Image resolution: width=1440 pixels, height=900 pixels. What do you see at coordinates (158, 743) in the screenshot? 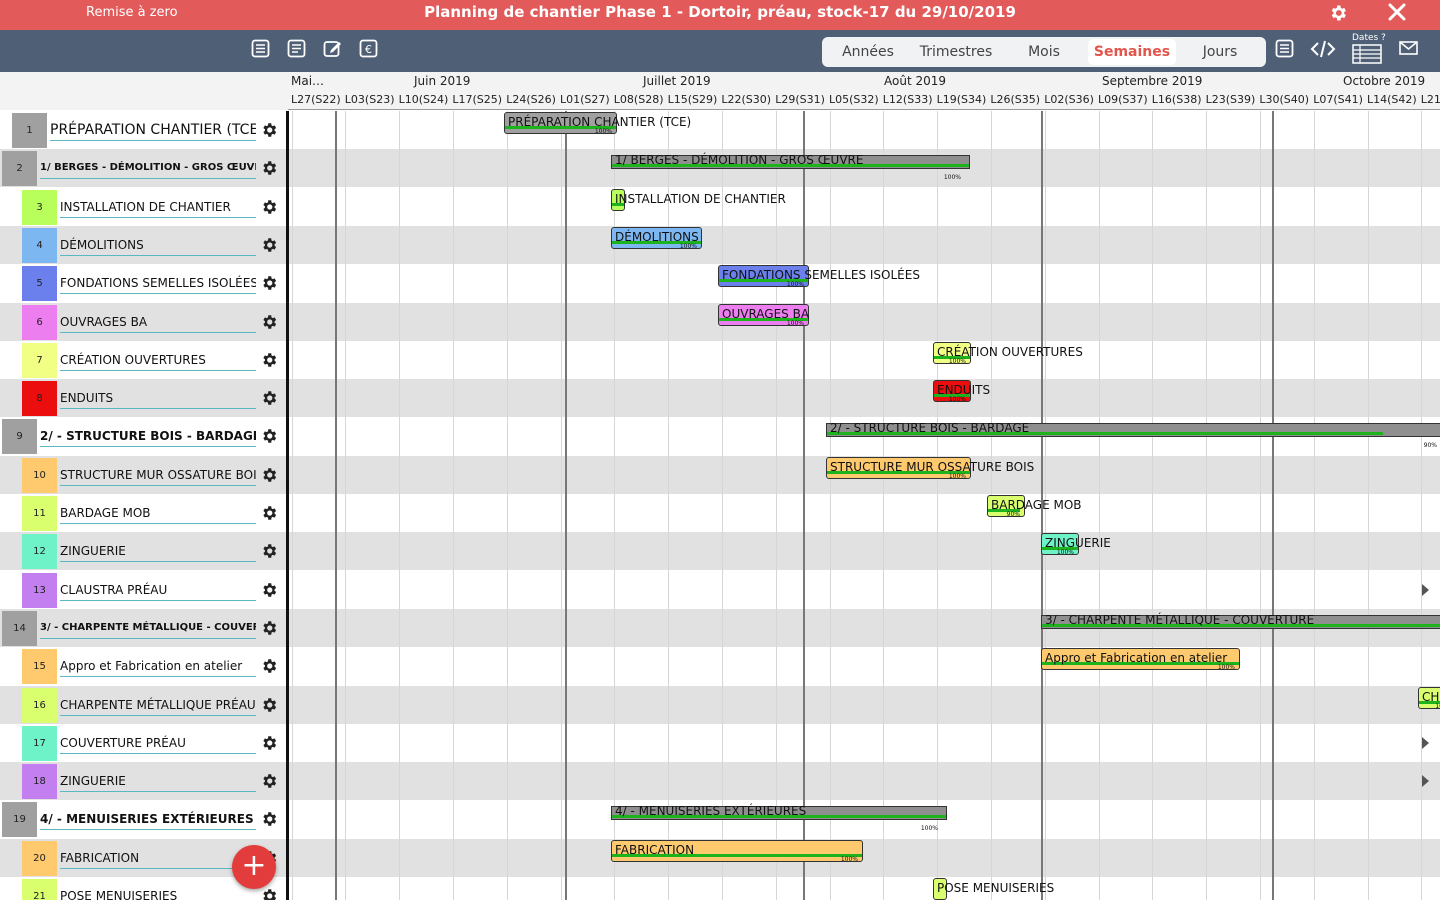
I see `task-label: COUVERTURE PRÉAU` at bounding box center [158, 743].